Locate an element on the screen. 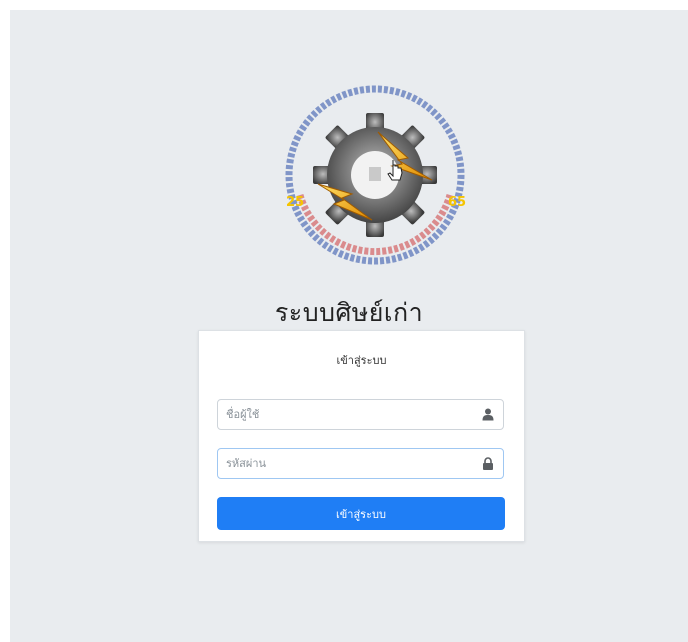 Image resolution: width=688 pixels, height=642 pixels. page-title: ระบบศิษย์เก่า is located at coordinates (349, 312).